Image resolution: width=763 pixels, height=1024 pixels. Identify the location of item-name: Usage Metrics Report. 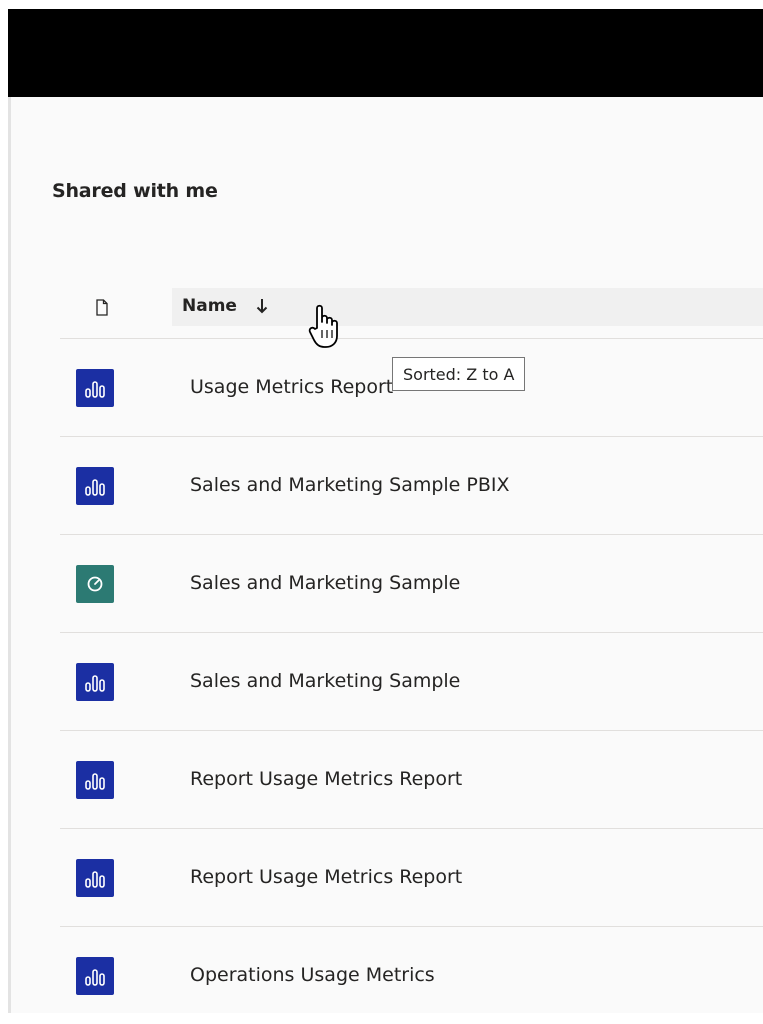
(291, 387).